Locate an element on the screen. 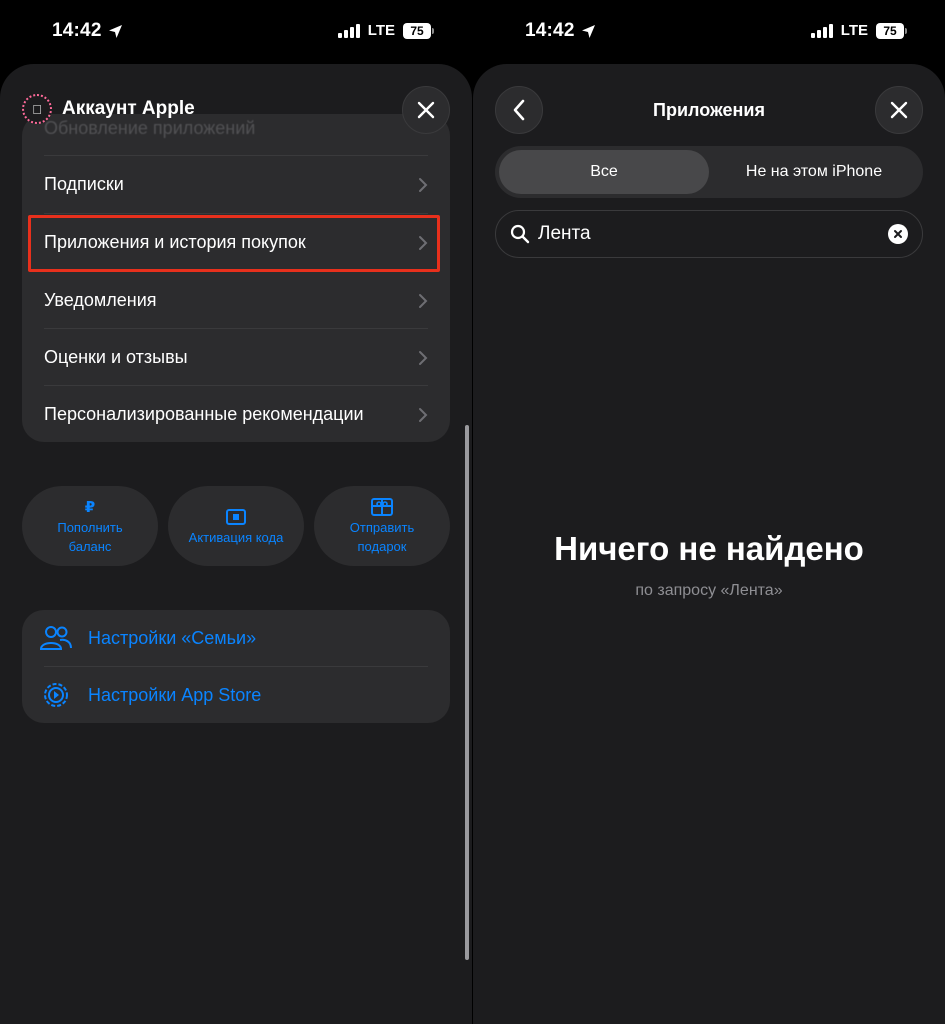 The height and width of the screenshot is (1024, 945). filter-segmented-control: Все Не на этом iPhone is located at coordinates (709, 172).